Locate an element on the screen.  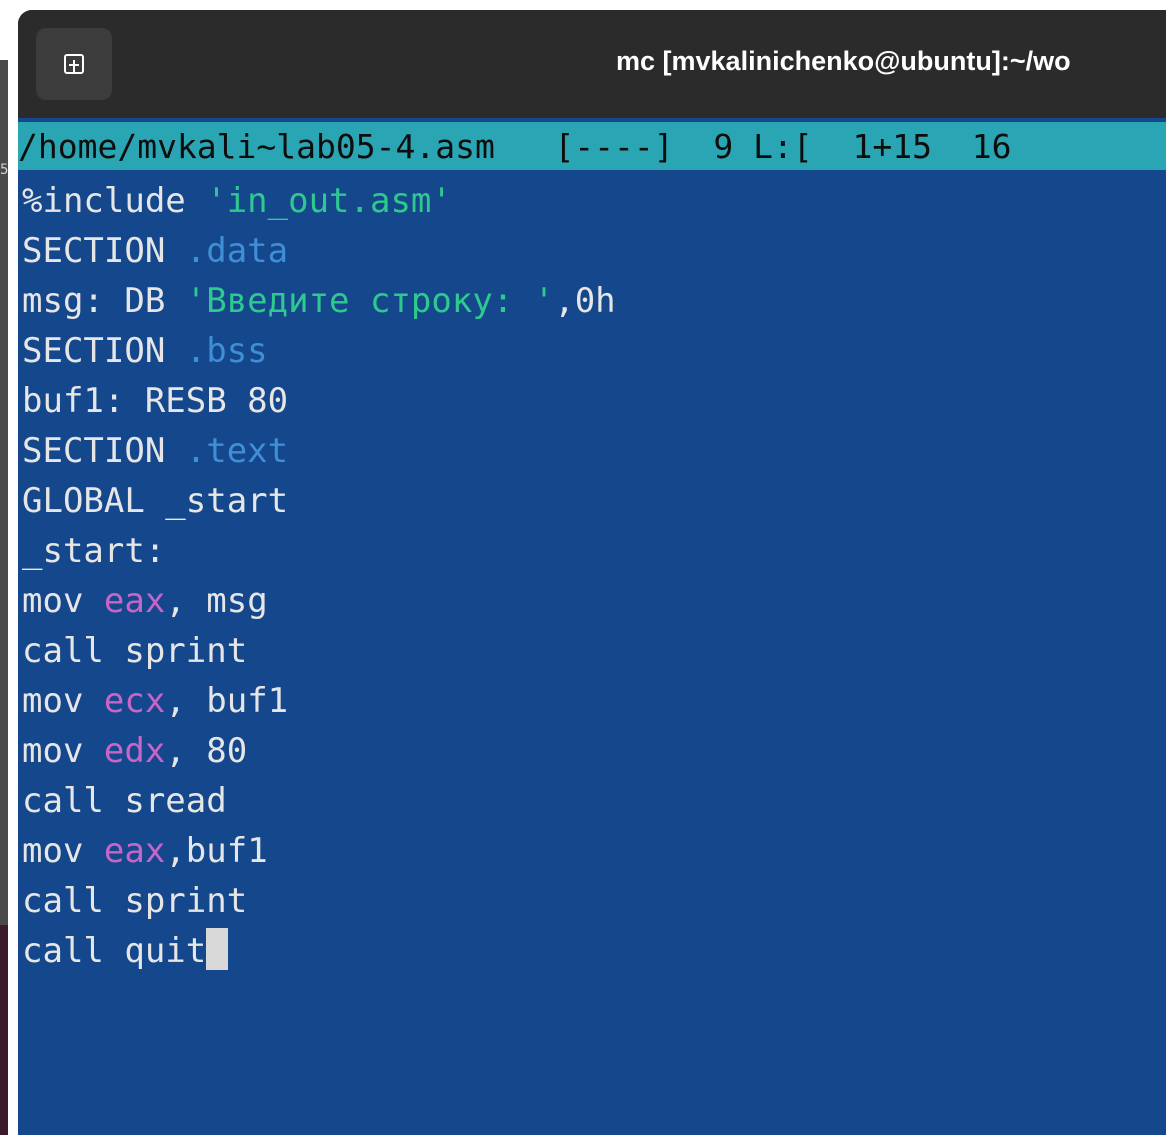
status-column: 9 is located at coordinates (723, 146).